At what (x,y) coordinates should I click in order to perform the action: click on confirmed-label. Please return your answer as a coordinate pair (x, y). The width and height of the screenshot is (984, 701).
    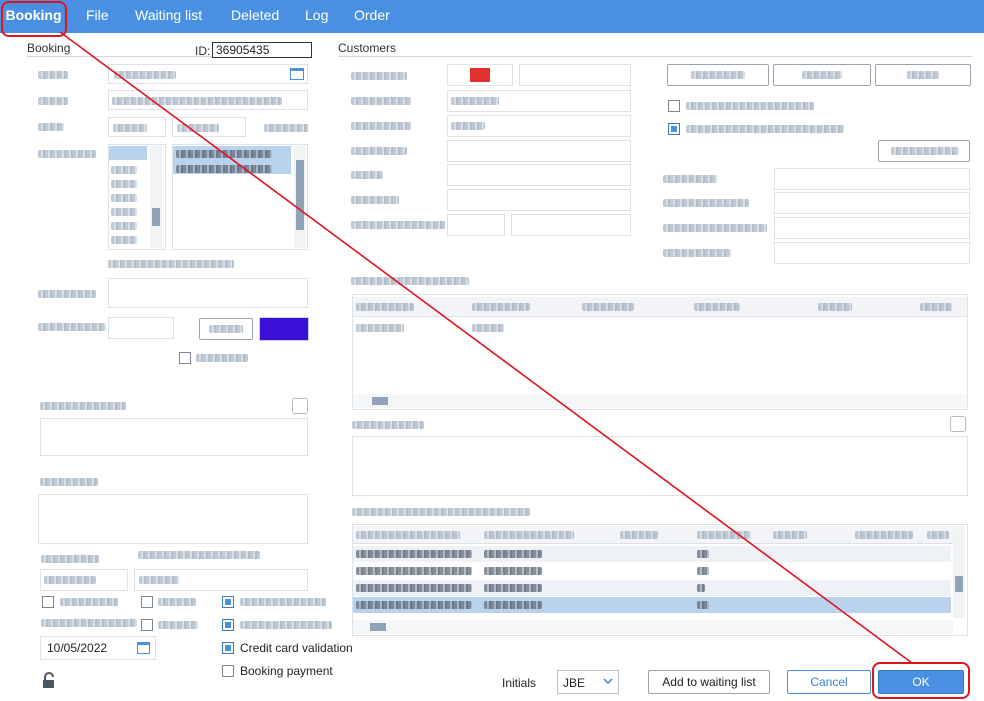
    Looking at the image, I should click on (89, 602).